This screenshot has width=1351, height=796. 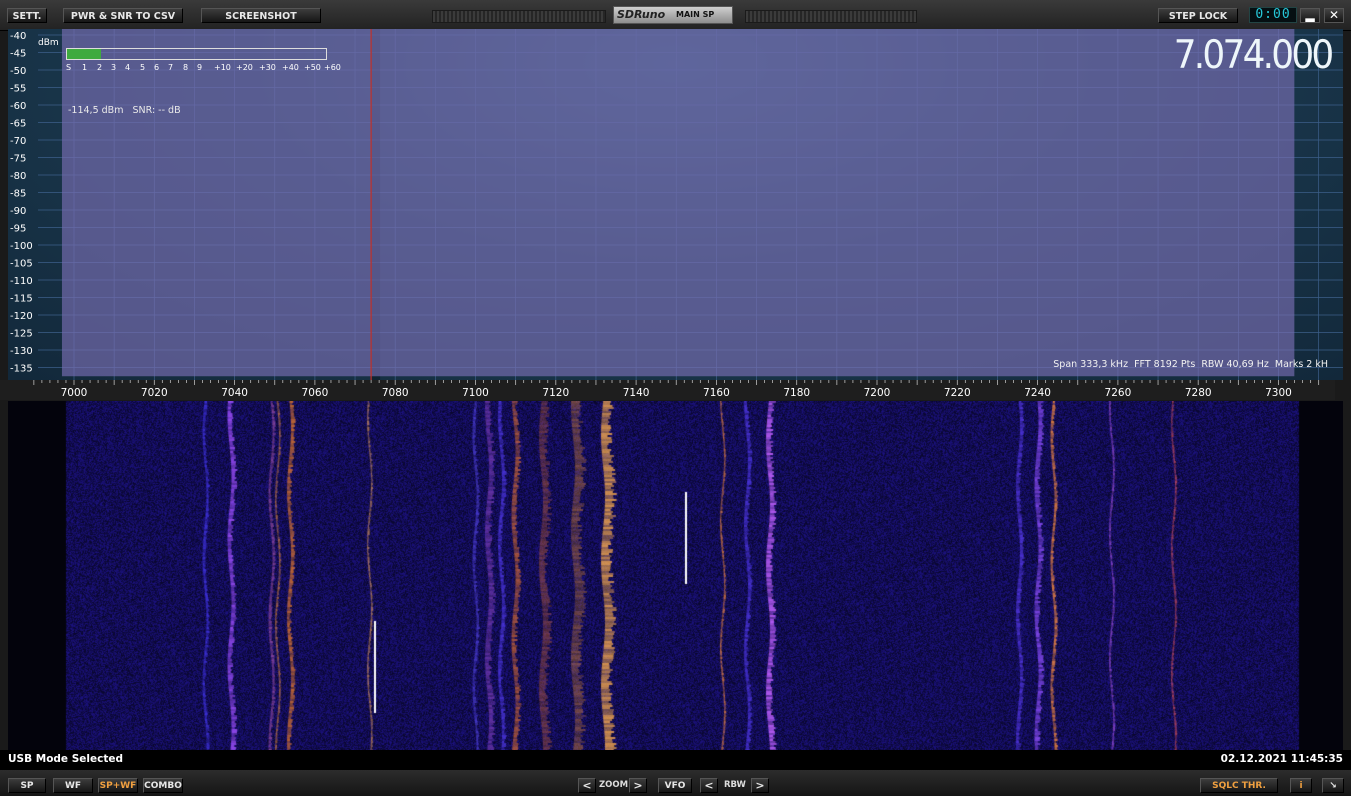 I want to click on s-meter-tick: 8, so click(x=186, y=67).